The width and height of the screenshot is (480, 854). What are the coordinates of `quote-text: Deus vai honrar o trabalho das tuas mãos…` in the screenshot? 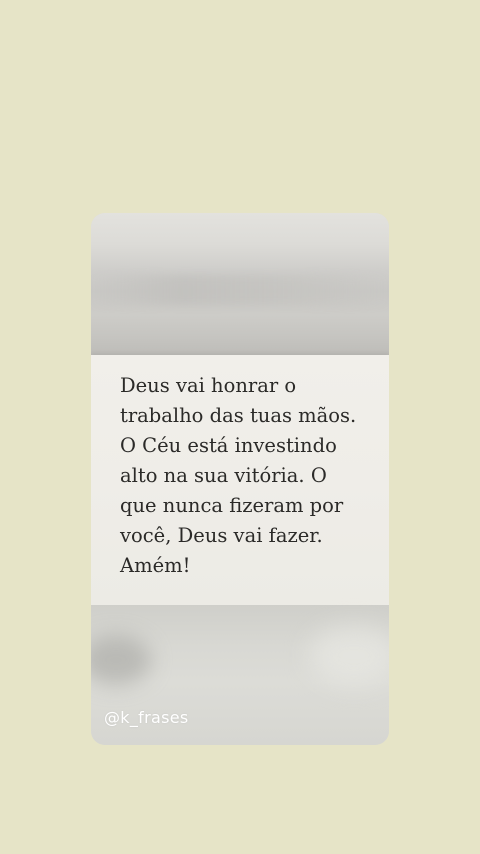 It's located at (238, 475).